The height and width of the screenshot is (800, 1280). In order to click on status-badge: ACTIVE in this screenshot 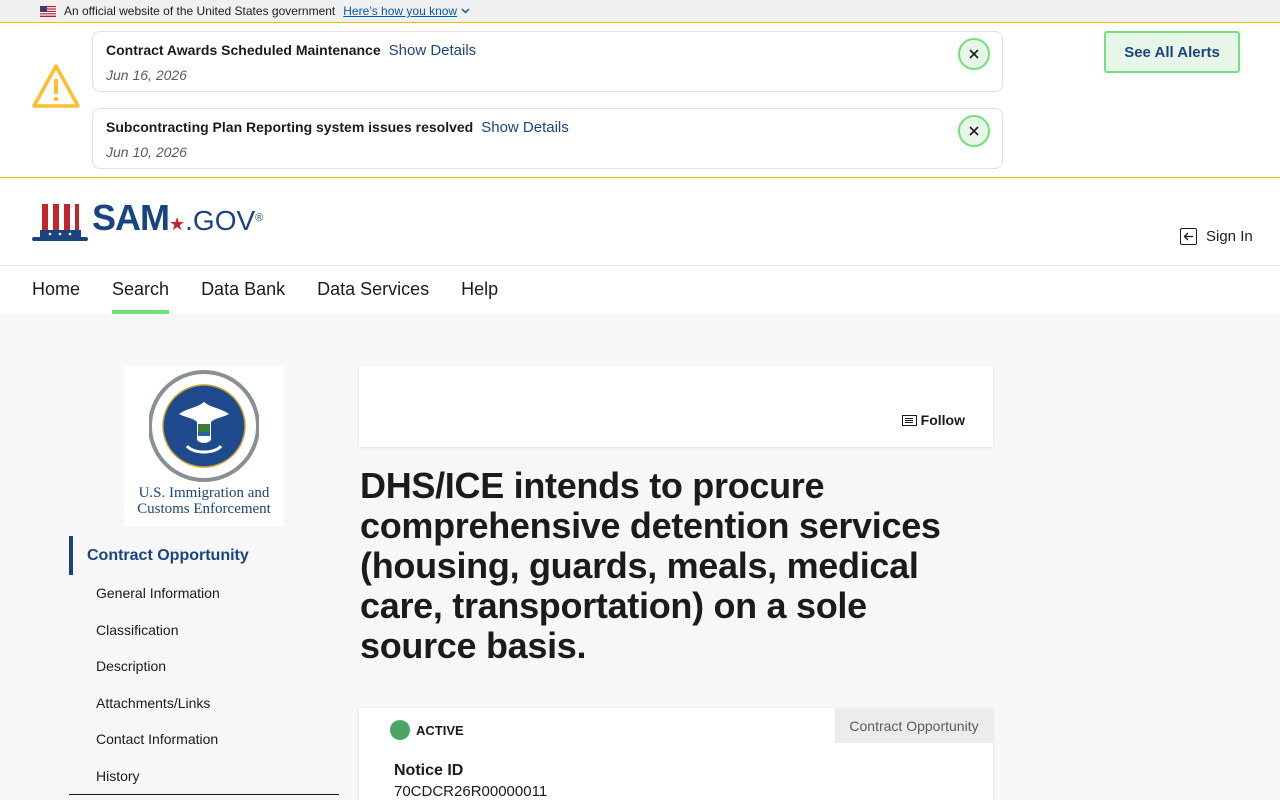, I will do `click(427, 730)`.